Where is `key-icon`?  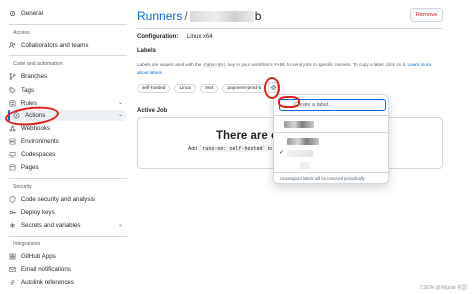
key-icon is located at coordinates (12, 213).